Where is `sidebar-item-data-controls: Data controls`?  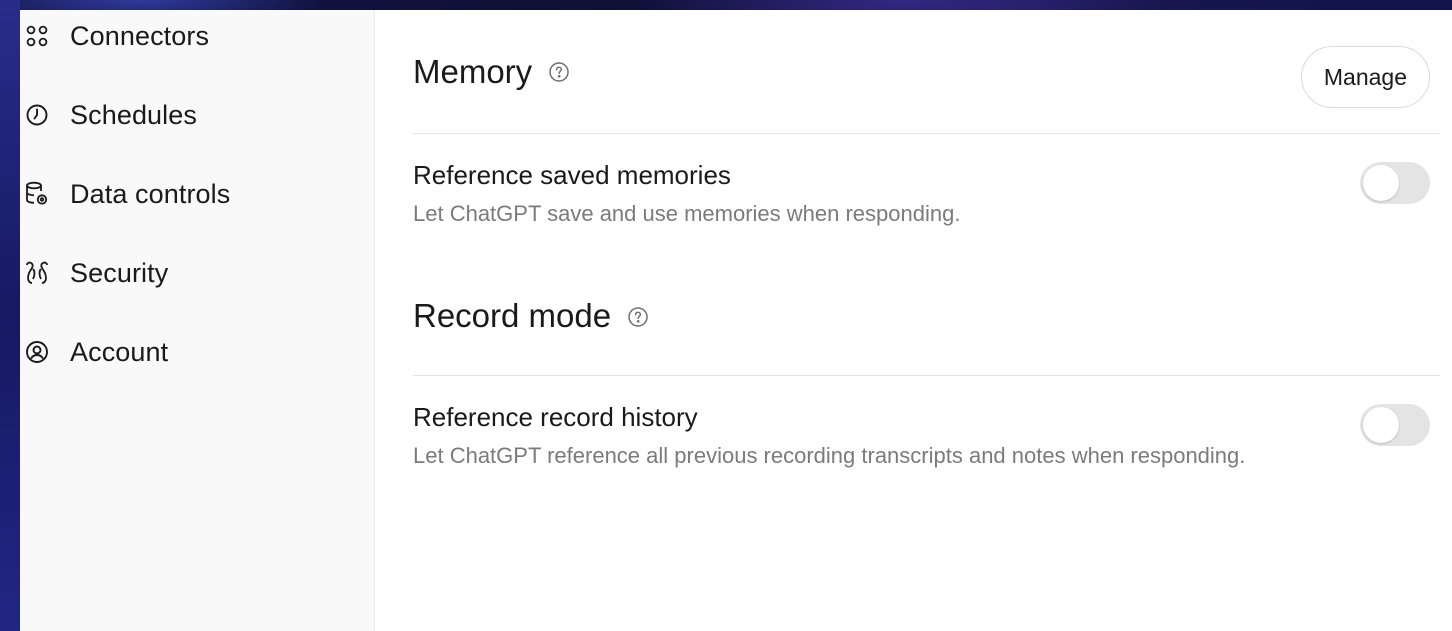
sidebar-item-data-controls: Data controls is located at coordinates (197, 194).